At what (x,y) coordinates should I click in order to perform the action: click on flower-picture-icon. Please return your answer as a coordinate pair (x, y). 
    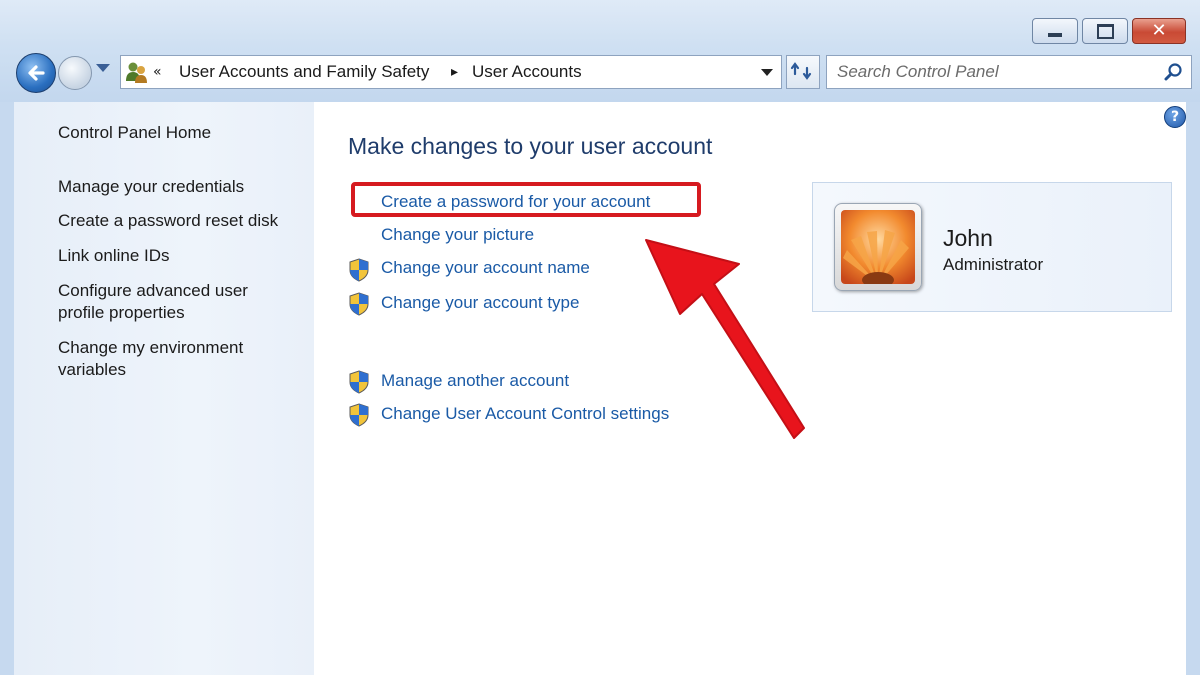
    Looking at the image, I should click on (878, 247).